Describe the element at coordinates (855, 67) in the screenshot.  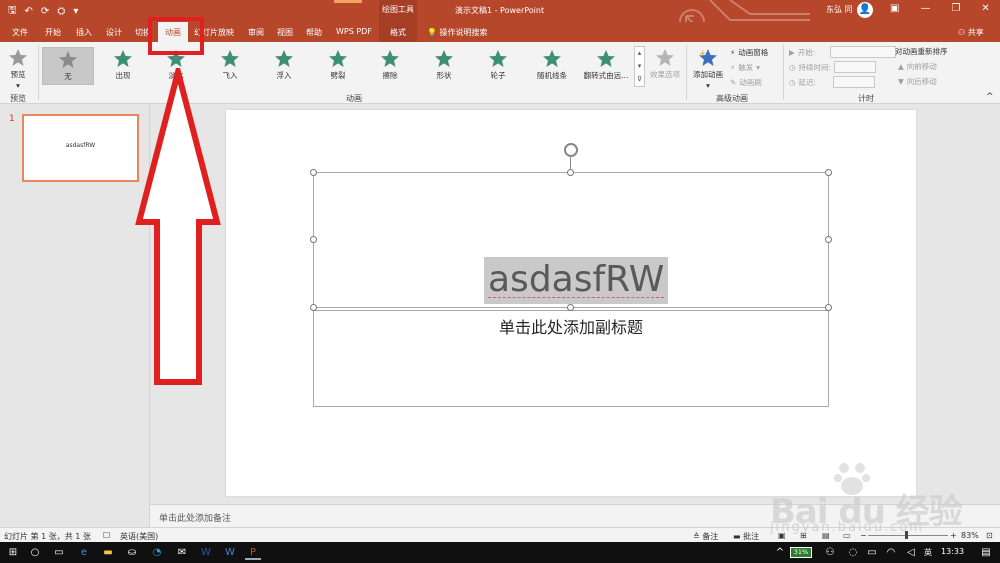
I see `duration-input` at that location.